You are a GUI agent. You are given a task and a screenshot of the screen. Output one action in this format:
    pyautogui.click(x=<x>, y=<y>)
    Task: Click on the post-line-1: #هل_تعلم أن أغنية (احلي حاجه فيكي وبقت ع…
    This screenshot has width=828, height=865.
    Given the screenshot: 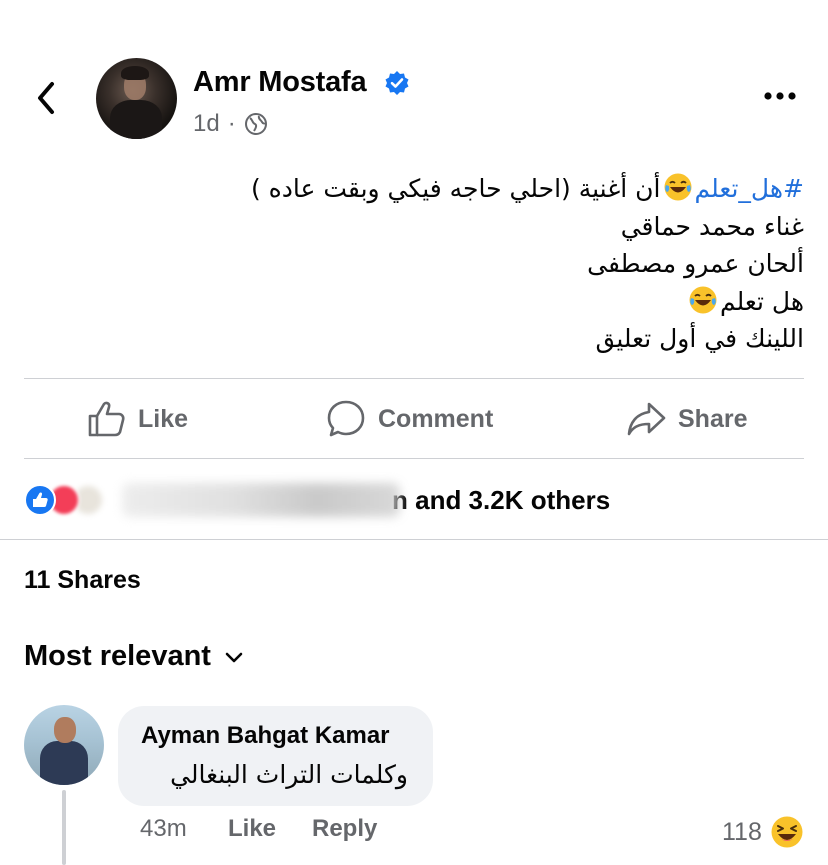 What is the action you would take?
    pyautogui.click(x=454, y=189)
    